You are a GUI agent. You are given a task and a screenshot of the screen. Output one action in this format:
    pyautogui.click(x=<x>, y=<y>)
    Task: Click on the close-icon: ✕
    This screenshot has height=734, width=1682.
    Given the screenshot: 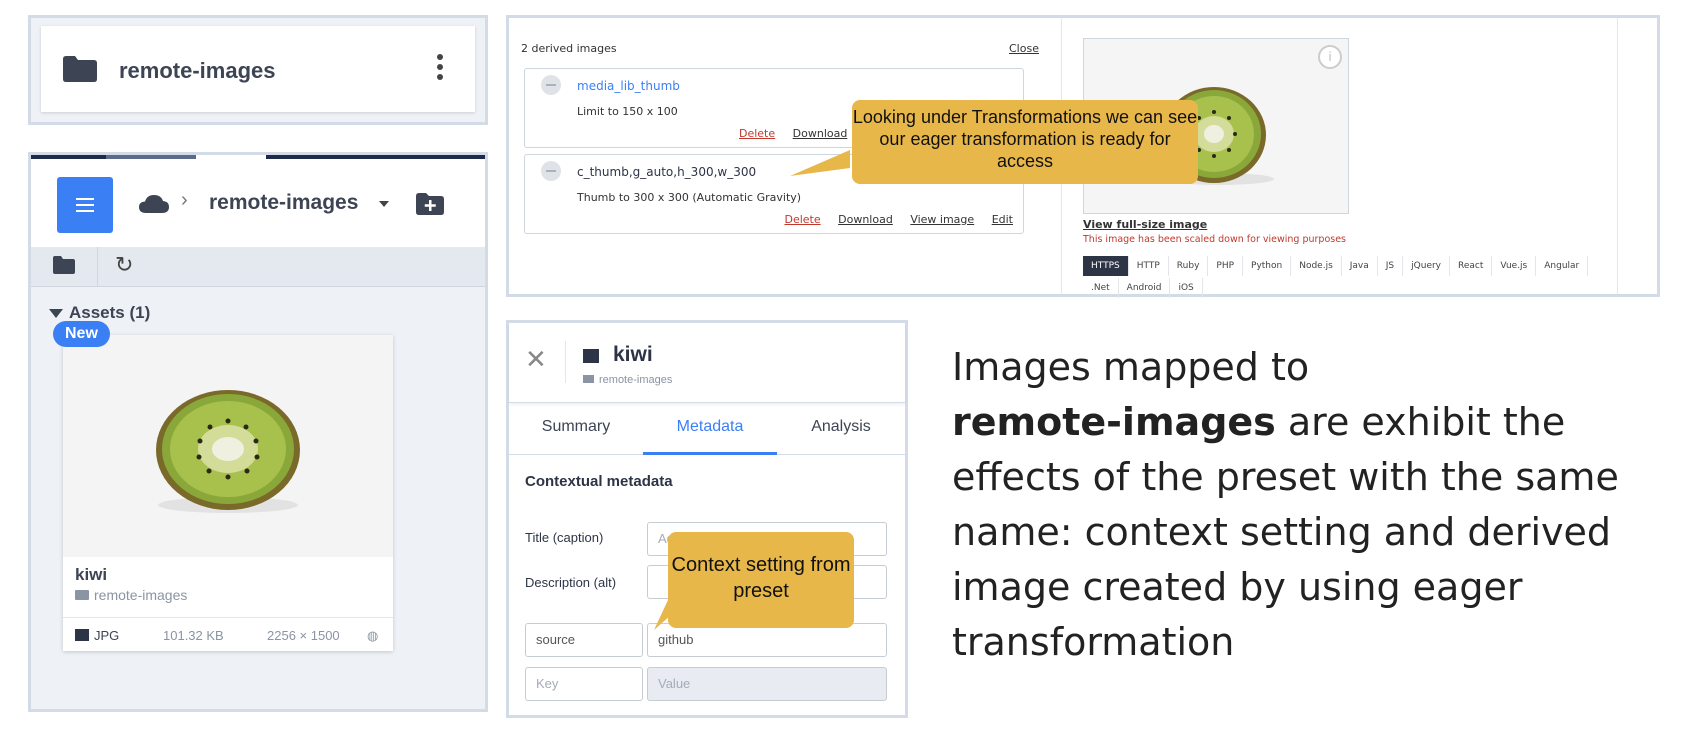 What is the action you would take?
    pyautogui.click(x=536, y=360)
    